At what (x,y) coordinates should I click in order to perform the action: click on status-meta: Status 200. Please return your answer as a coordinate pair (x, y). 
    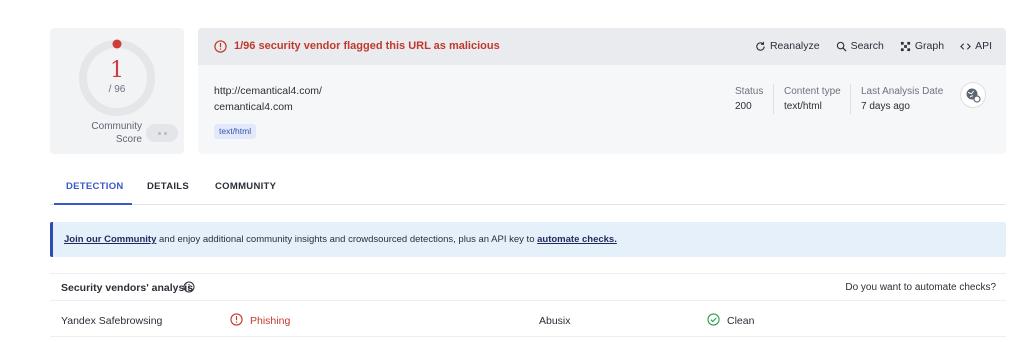
    Looking at the image, I should click on (749, 99).